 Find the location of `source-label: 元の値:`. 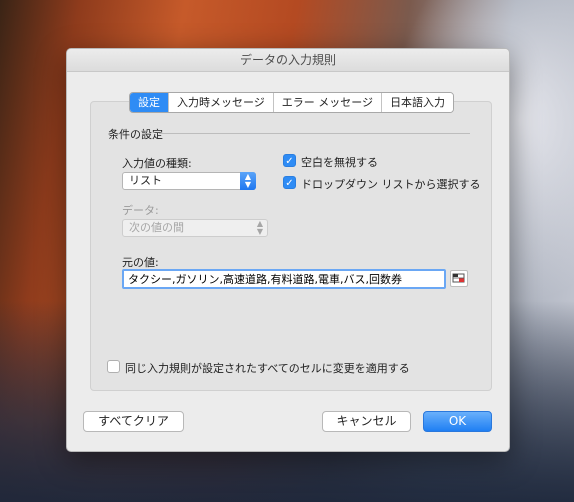

source-label: 元の値: is located at coordinates (140, 262).